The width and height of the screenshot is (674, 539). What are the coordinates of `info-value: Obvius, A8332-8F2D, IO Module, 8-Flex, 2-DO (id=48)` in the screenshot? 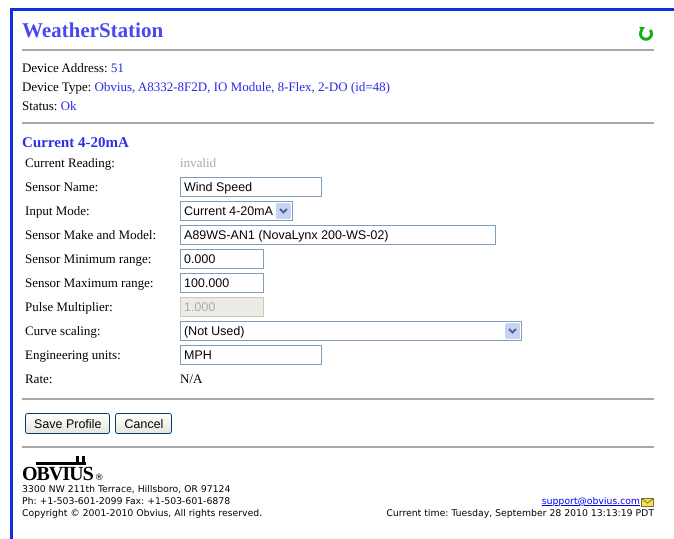 It's located at (242, 86).